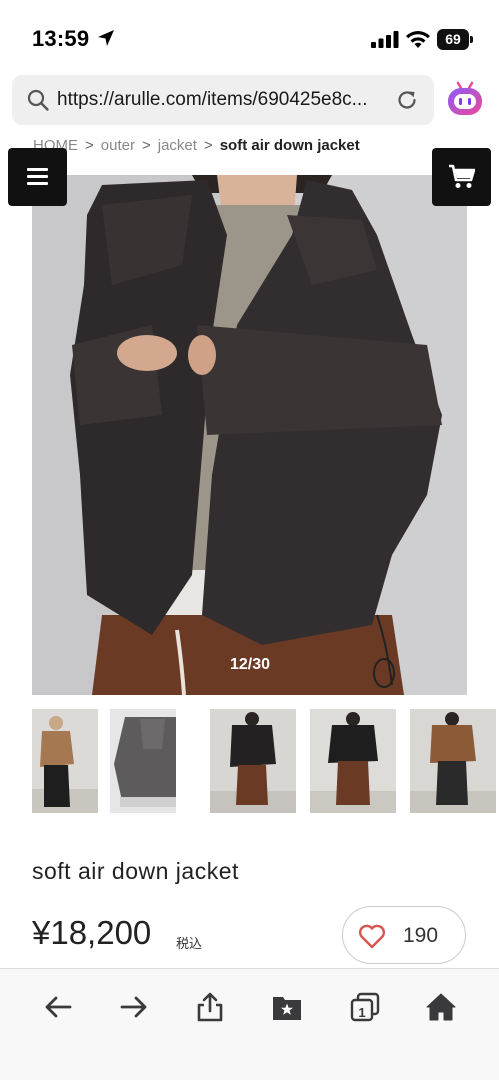 Image resolution: width=499 pixels, height=1080 pixels. What do you see at coordinates (249, 1024) in the screenshot?
I see `browser-toolbar: 1` at bounding box center [249, 1024].